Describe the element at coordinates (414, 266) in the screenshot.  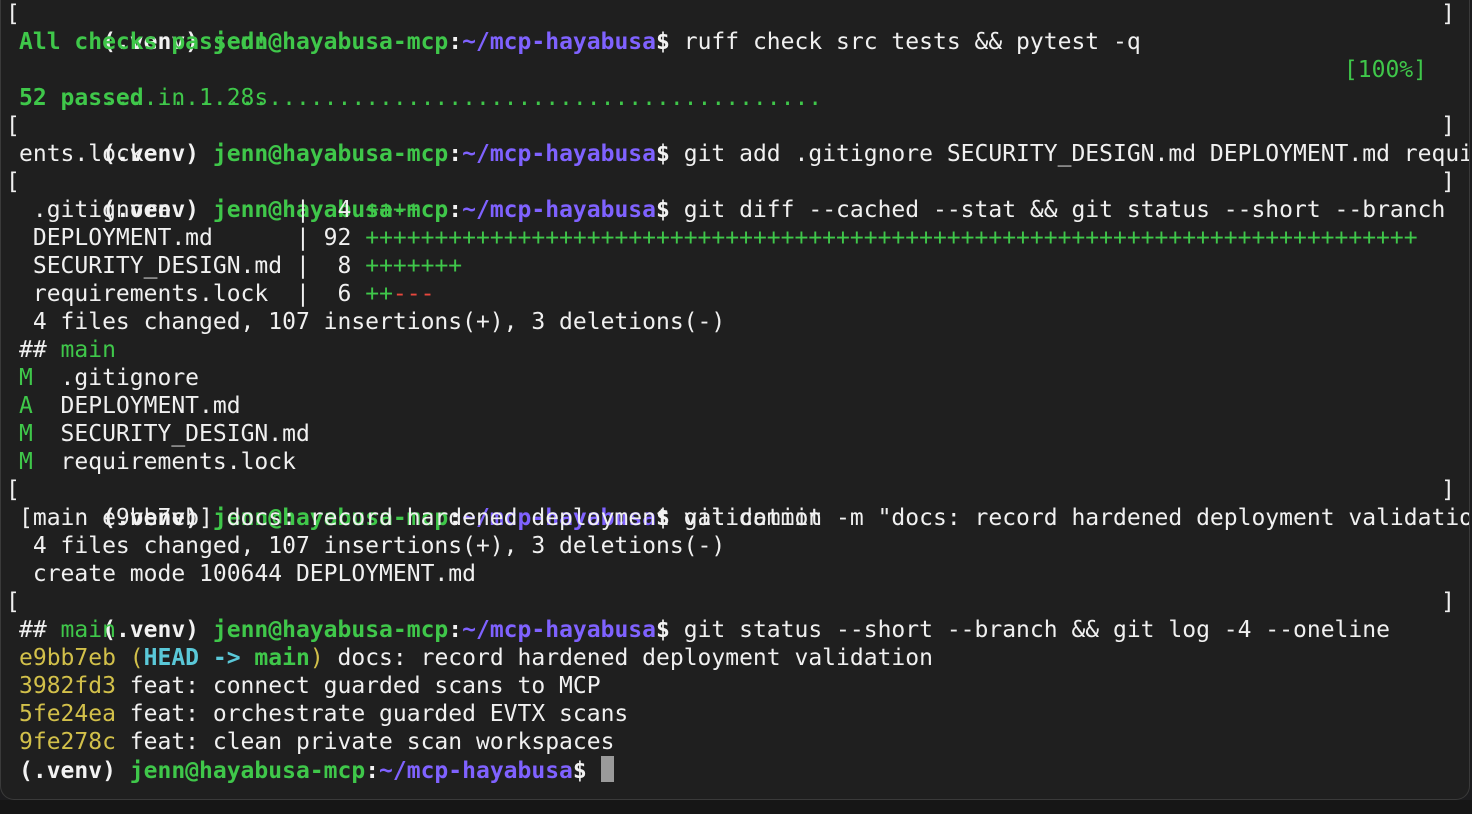
I see `diffstat-plus: +++++++` at that location.